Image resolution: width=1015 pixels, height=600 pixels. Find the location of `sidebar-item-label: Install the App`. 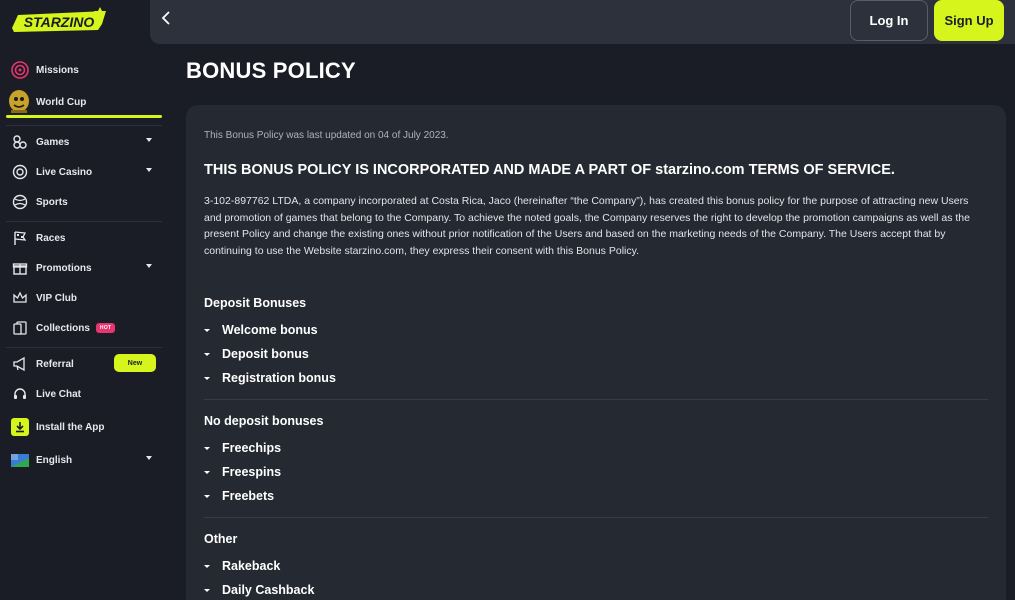

sidebar-item-label: Install the App is located at coordinates (70, 427).